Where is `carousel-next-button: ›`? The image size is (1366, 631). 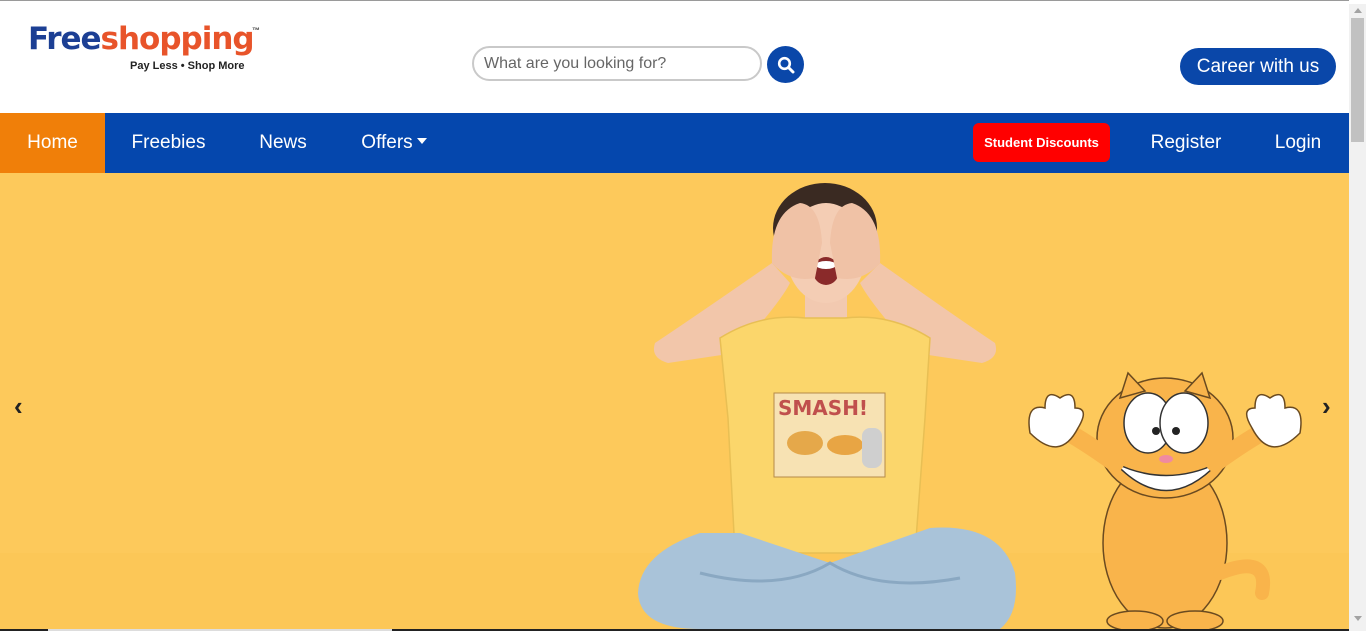 carousel-next-button: › is located at coordinates (1326, 406).